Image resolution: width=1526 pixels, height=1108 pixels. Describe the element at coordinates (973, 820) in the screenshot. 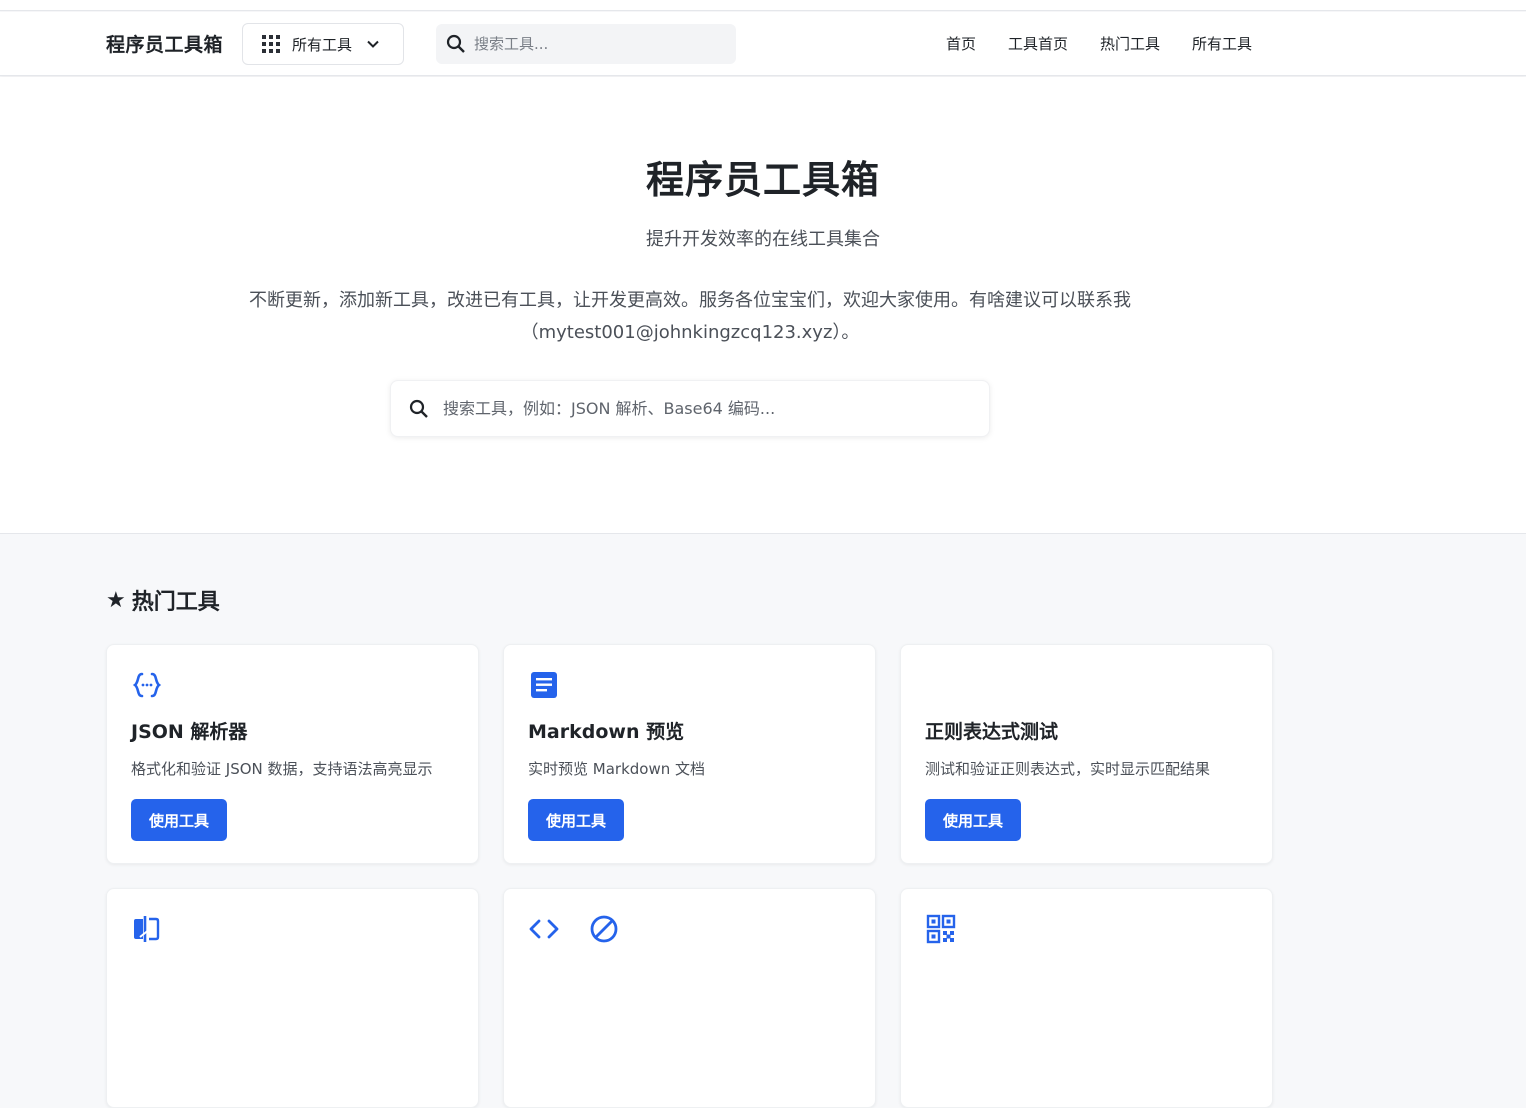

I see `use-tool-button-regex: 使用工具` at that location.